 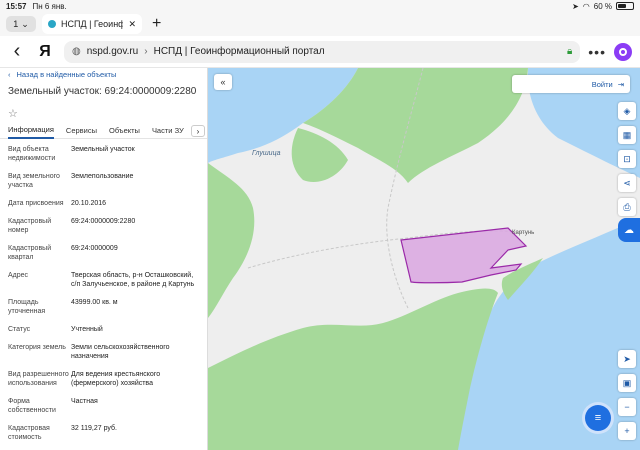 What do you see at coordinates (569, 51) in the screenshot?
I see `lock-icon: 🔒︎` at bounding box center [569, 51].